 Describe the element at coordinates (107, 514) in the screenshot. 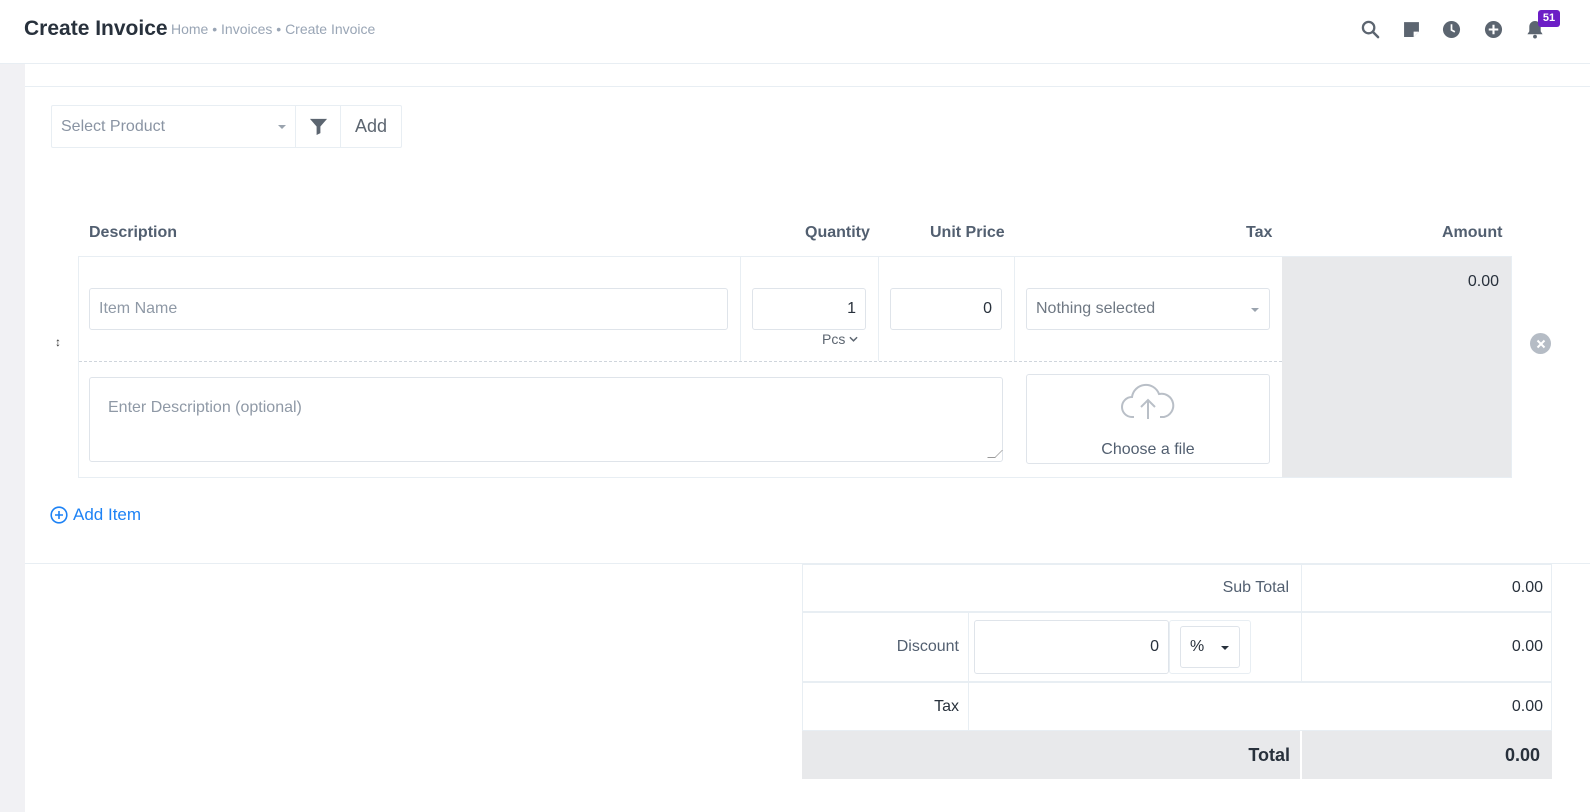

I see `add-item-label: Add Item` at that location.